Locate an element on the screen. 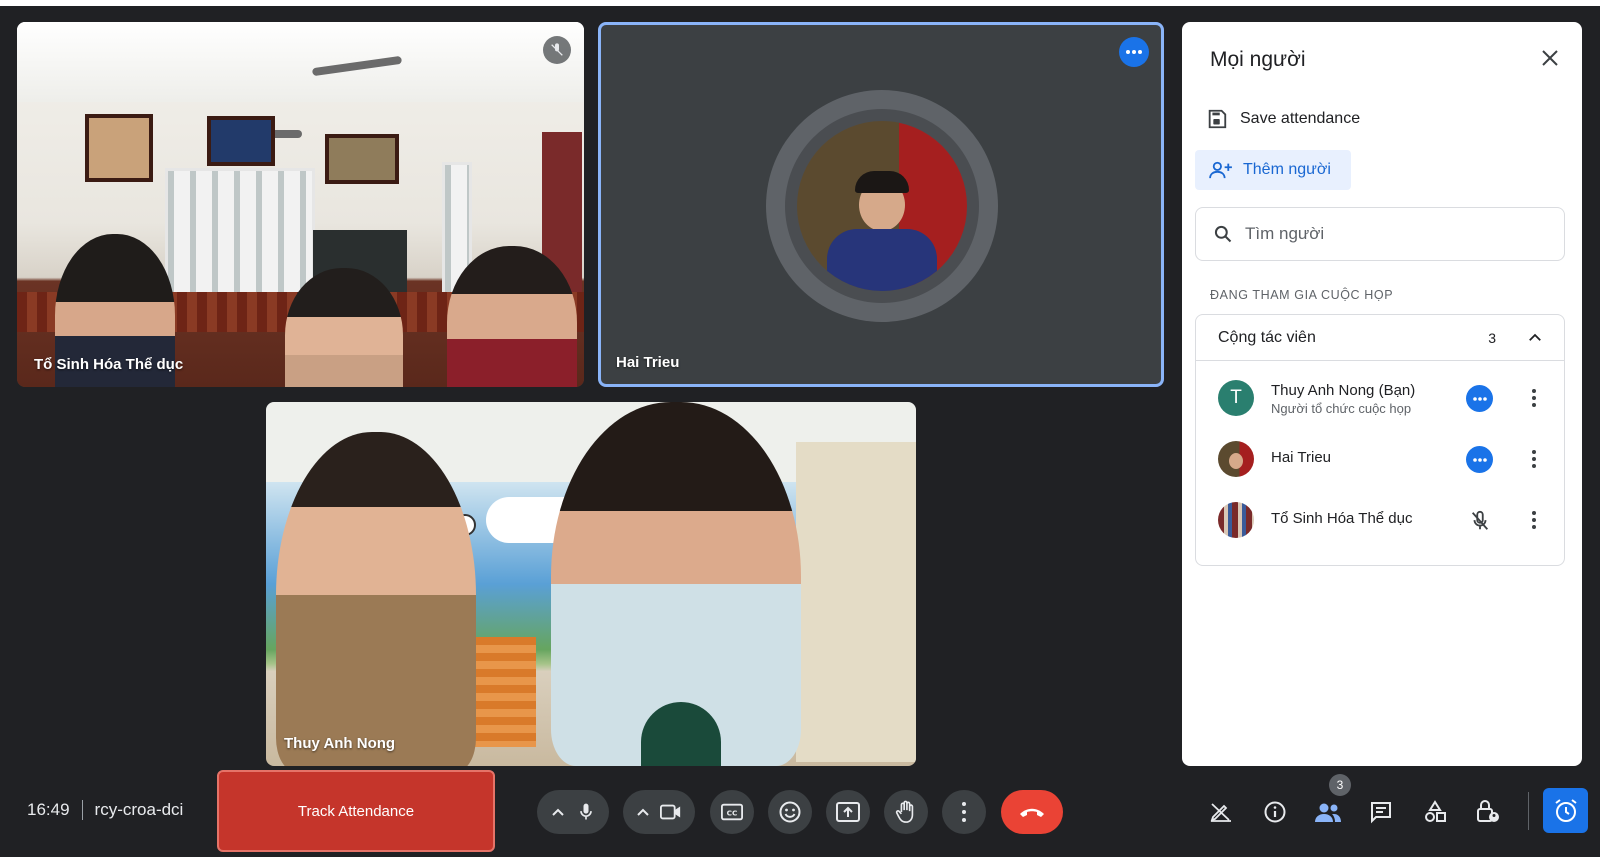 Image resolution: width=1600 pixels, height=857 pixels. search-people-input: Tìm người is located at coordinates (1380, 234).